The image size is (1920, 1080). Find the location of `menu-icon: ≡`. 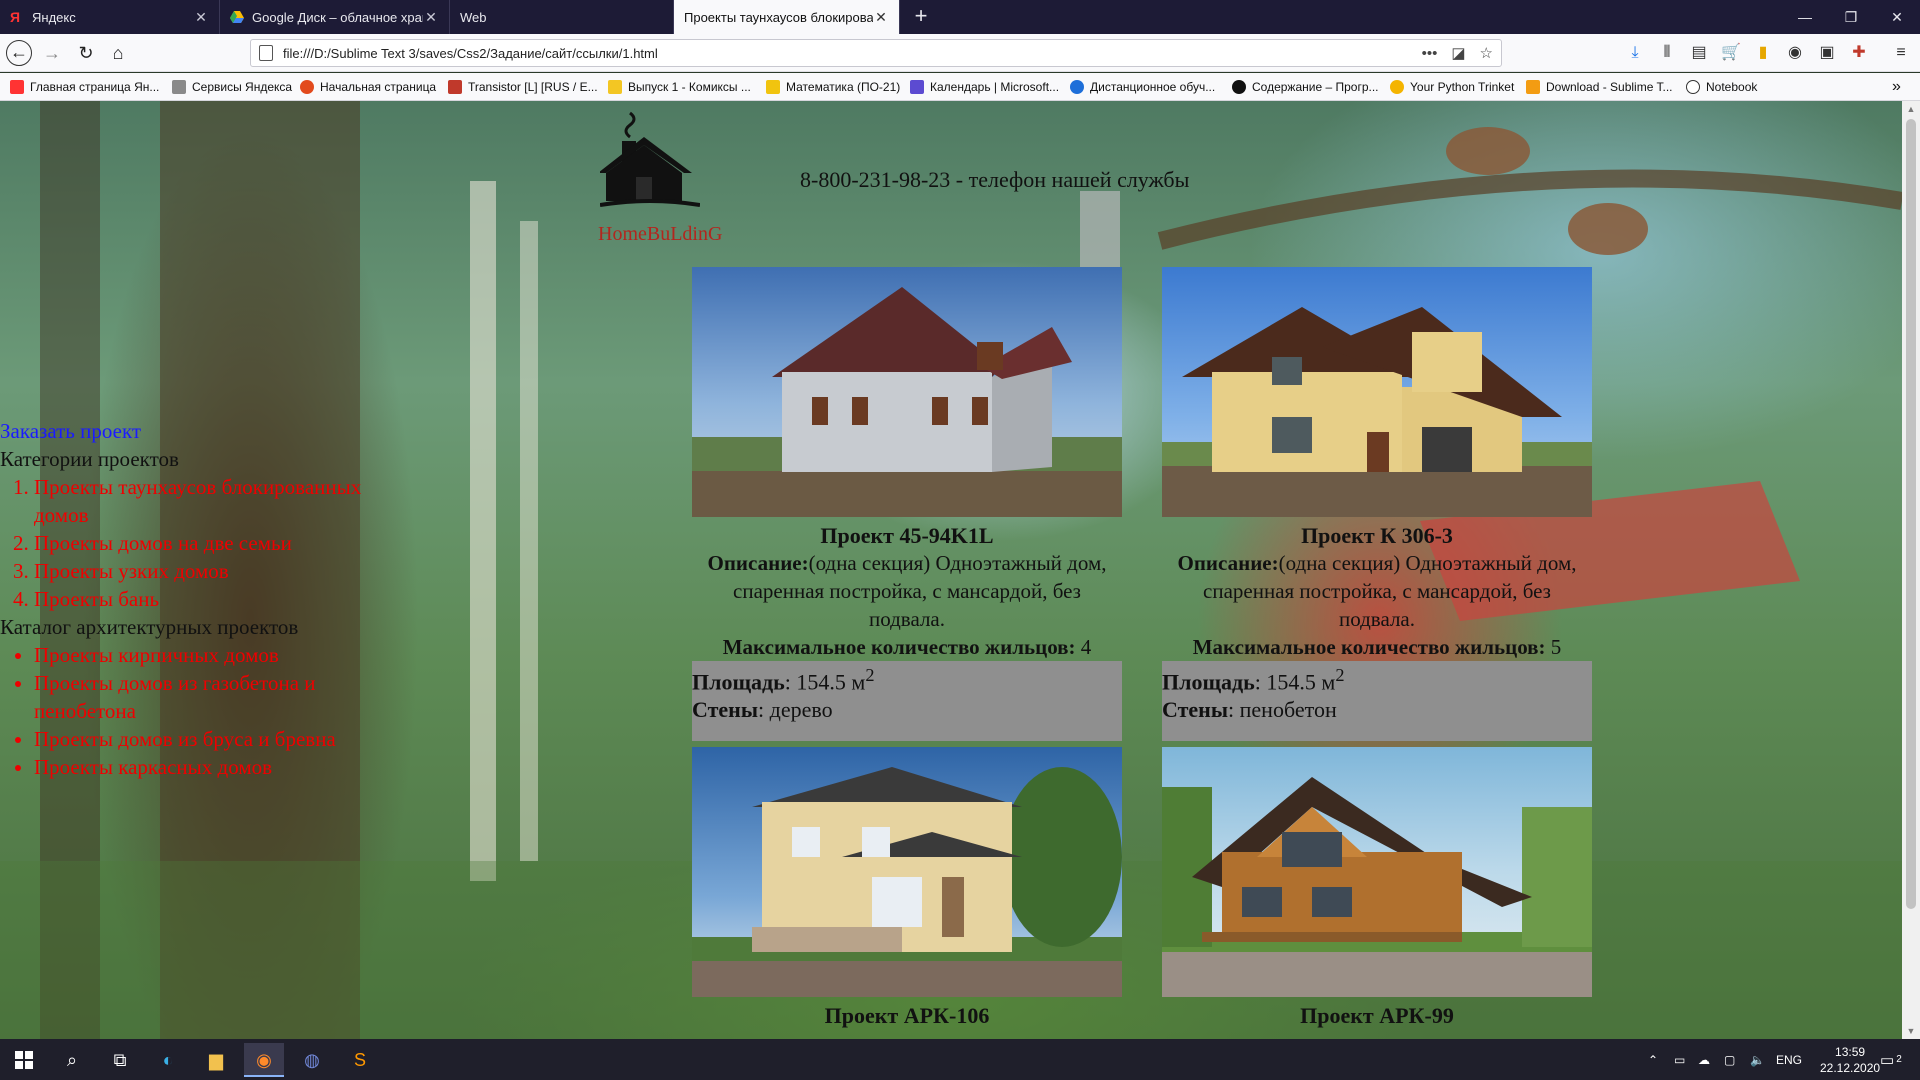

menu-icon: ≡ is located at coordinates (1901, 53).